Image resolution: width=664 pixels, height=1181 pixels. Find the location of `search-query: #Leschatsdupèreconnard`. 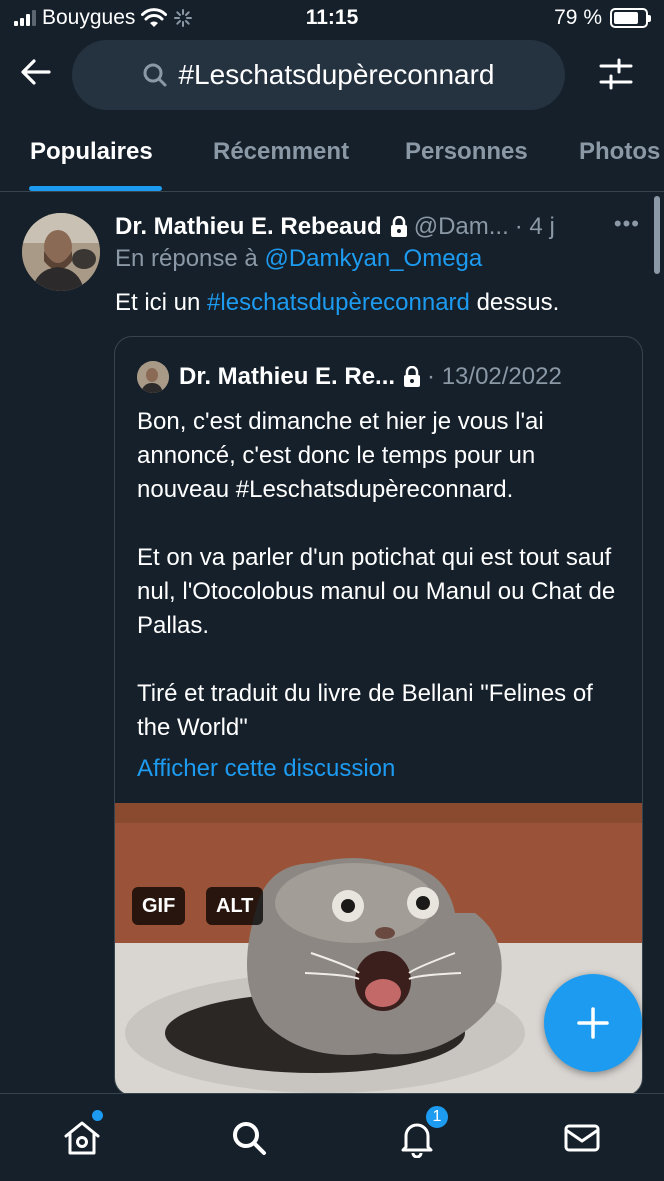

search-query: #Leschatsdupèreconnard is located at coordinates (336, 74).